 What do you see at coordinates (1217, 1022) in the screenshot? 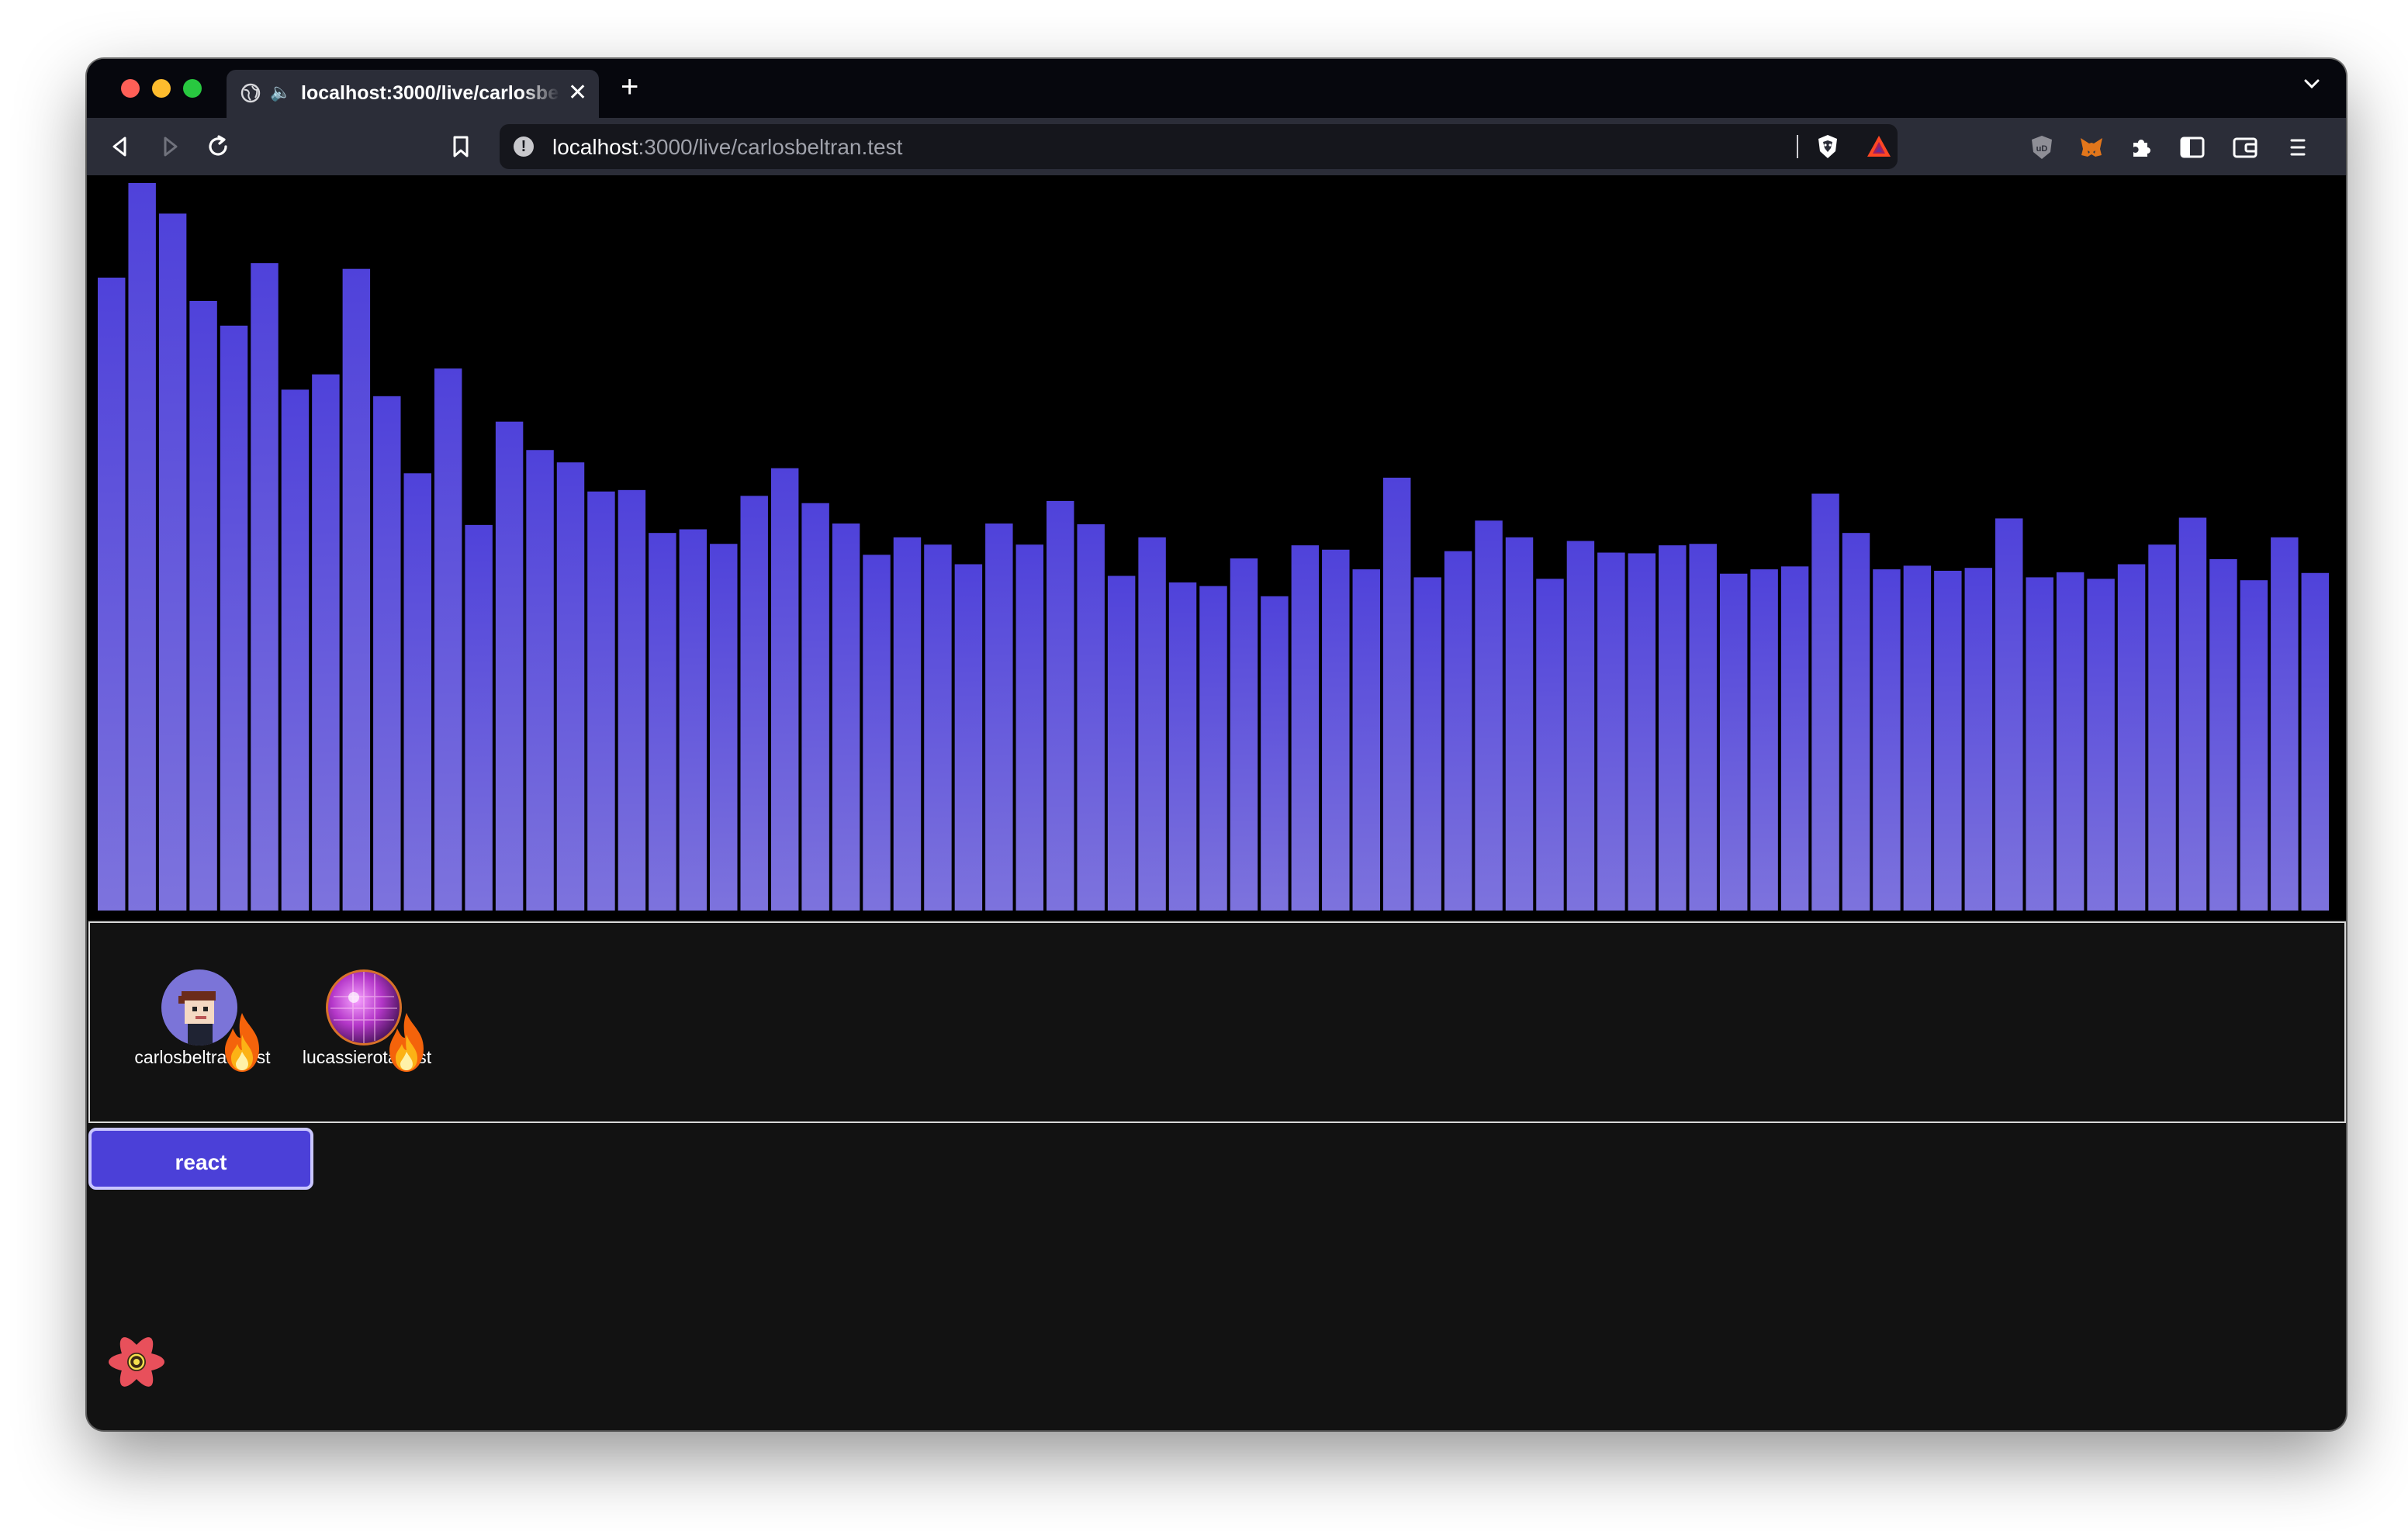
I see `reactions-panel: carlosbeltran.test lucassierota.test` at bounding box center [1217, 1022].